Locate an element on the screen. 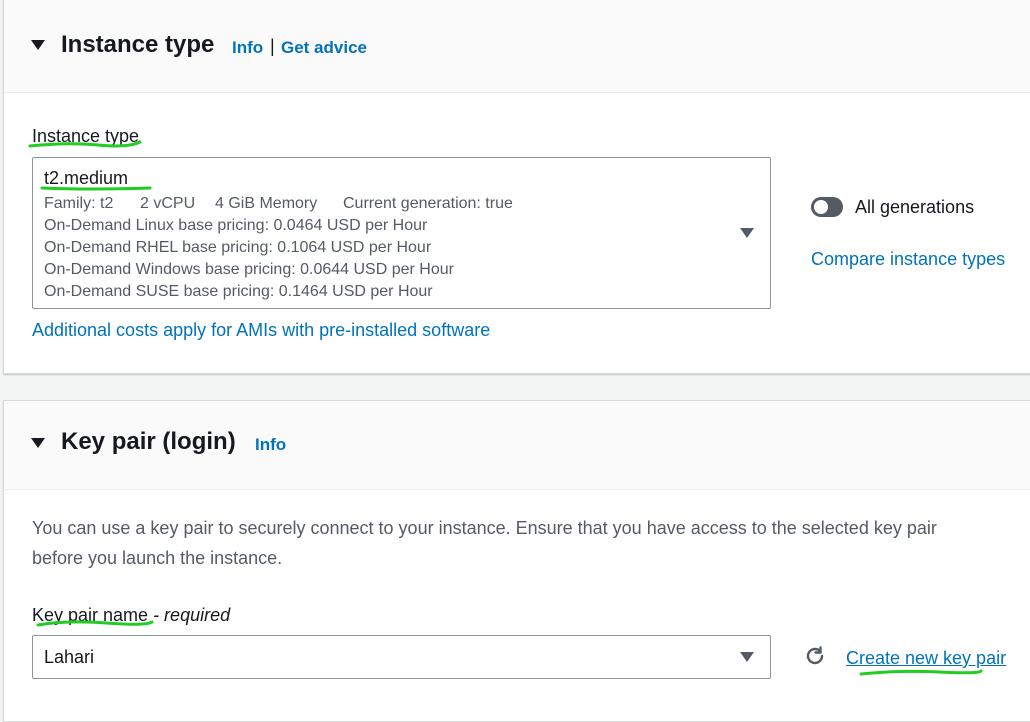 The height and width of the screenshot is (722, 1030). section-title: Instance type is located at coordinates (138, 44).